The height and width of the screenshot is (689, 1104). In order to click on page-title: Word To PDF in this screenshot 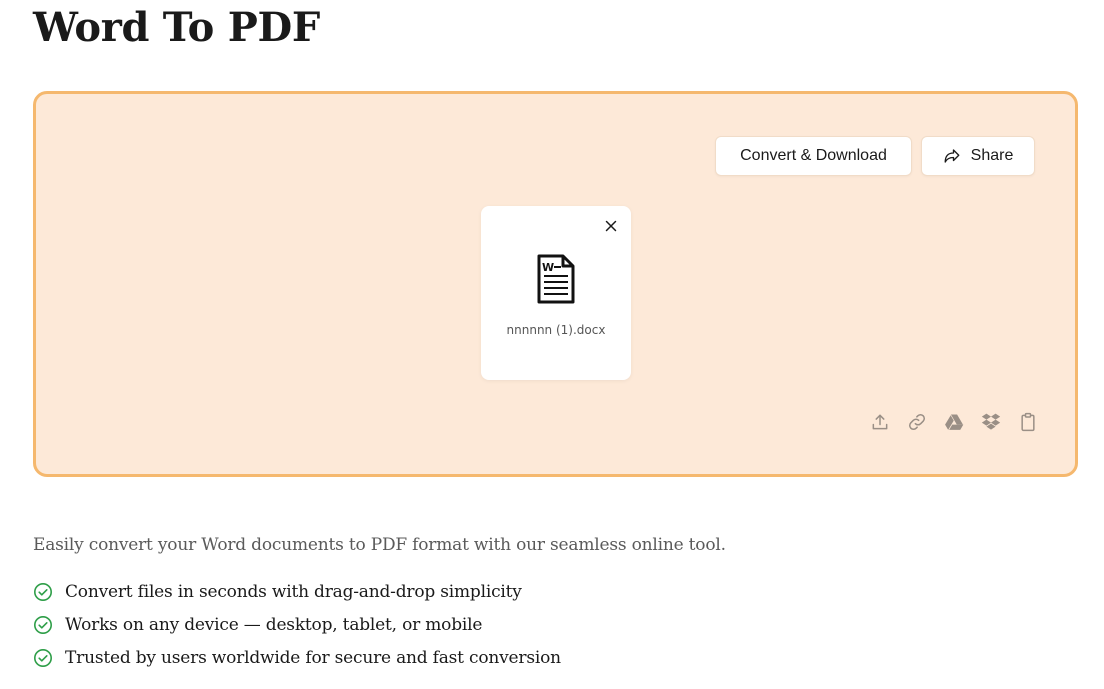, I will do `click(176, 27)`.